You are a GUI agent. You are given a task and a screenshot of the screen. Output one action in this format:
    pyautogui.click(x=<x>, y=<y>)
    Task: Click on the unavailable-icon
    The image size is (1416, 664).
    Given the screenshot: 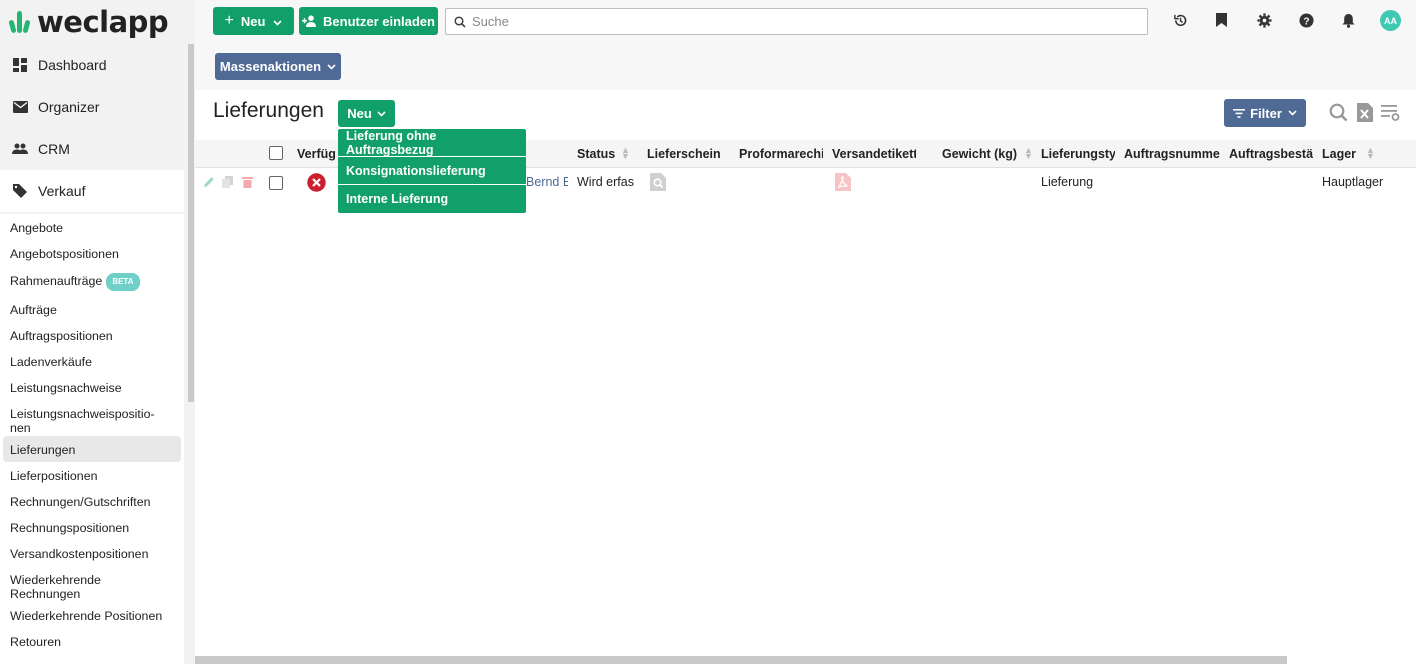 What is the action you would take?
    pyautogui.click(x=316, y=184)
    